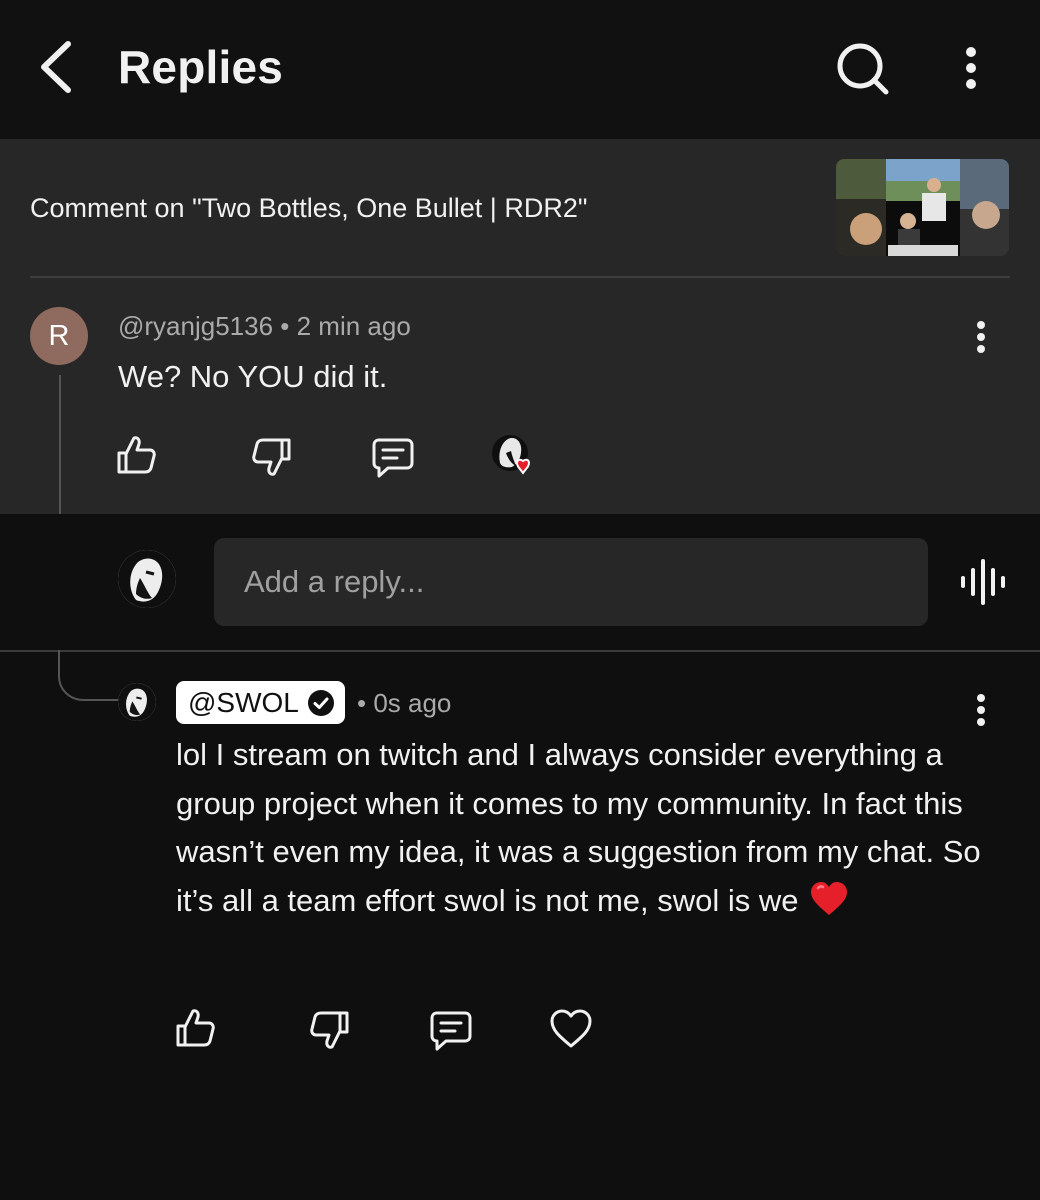 The width and height of the screenshot is (1040, 1200). I want to click on search-button, so click(863, 69).